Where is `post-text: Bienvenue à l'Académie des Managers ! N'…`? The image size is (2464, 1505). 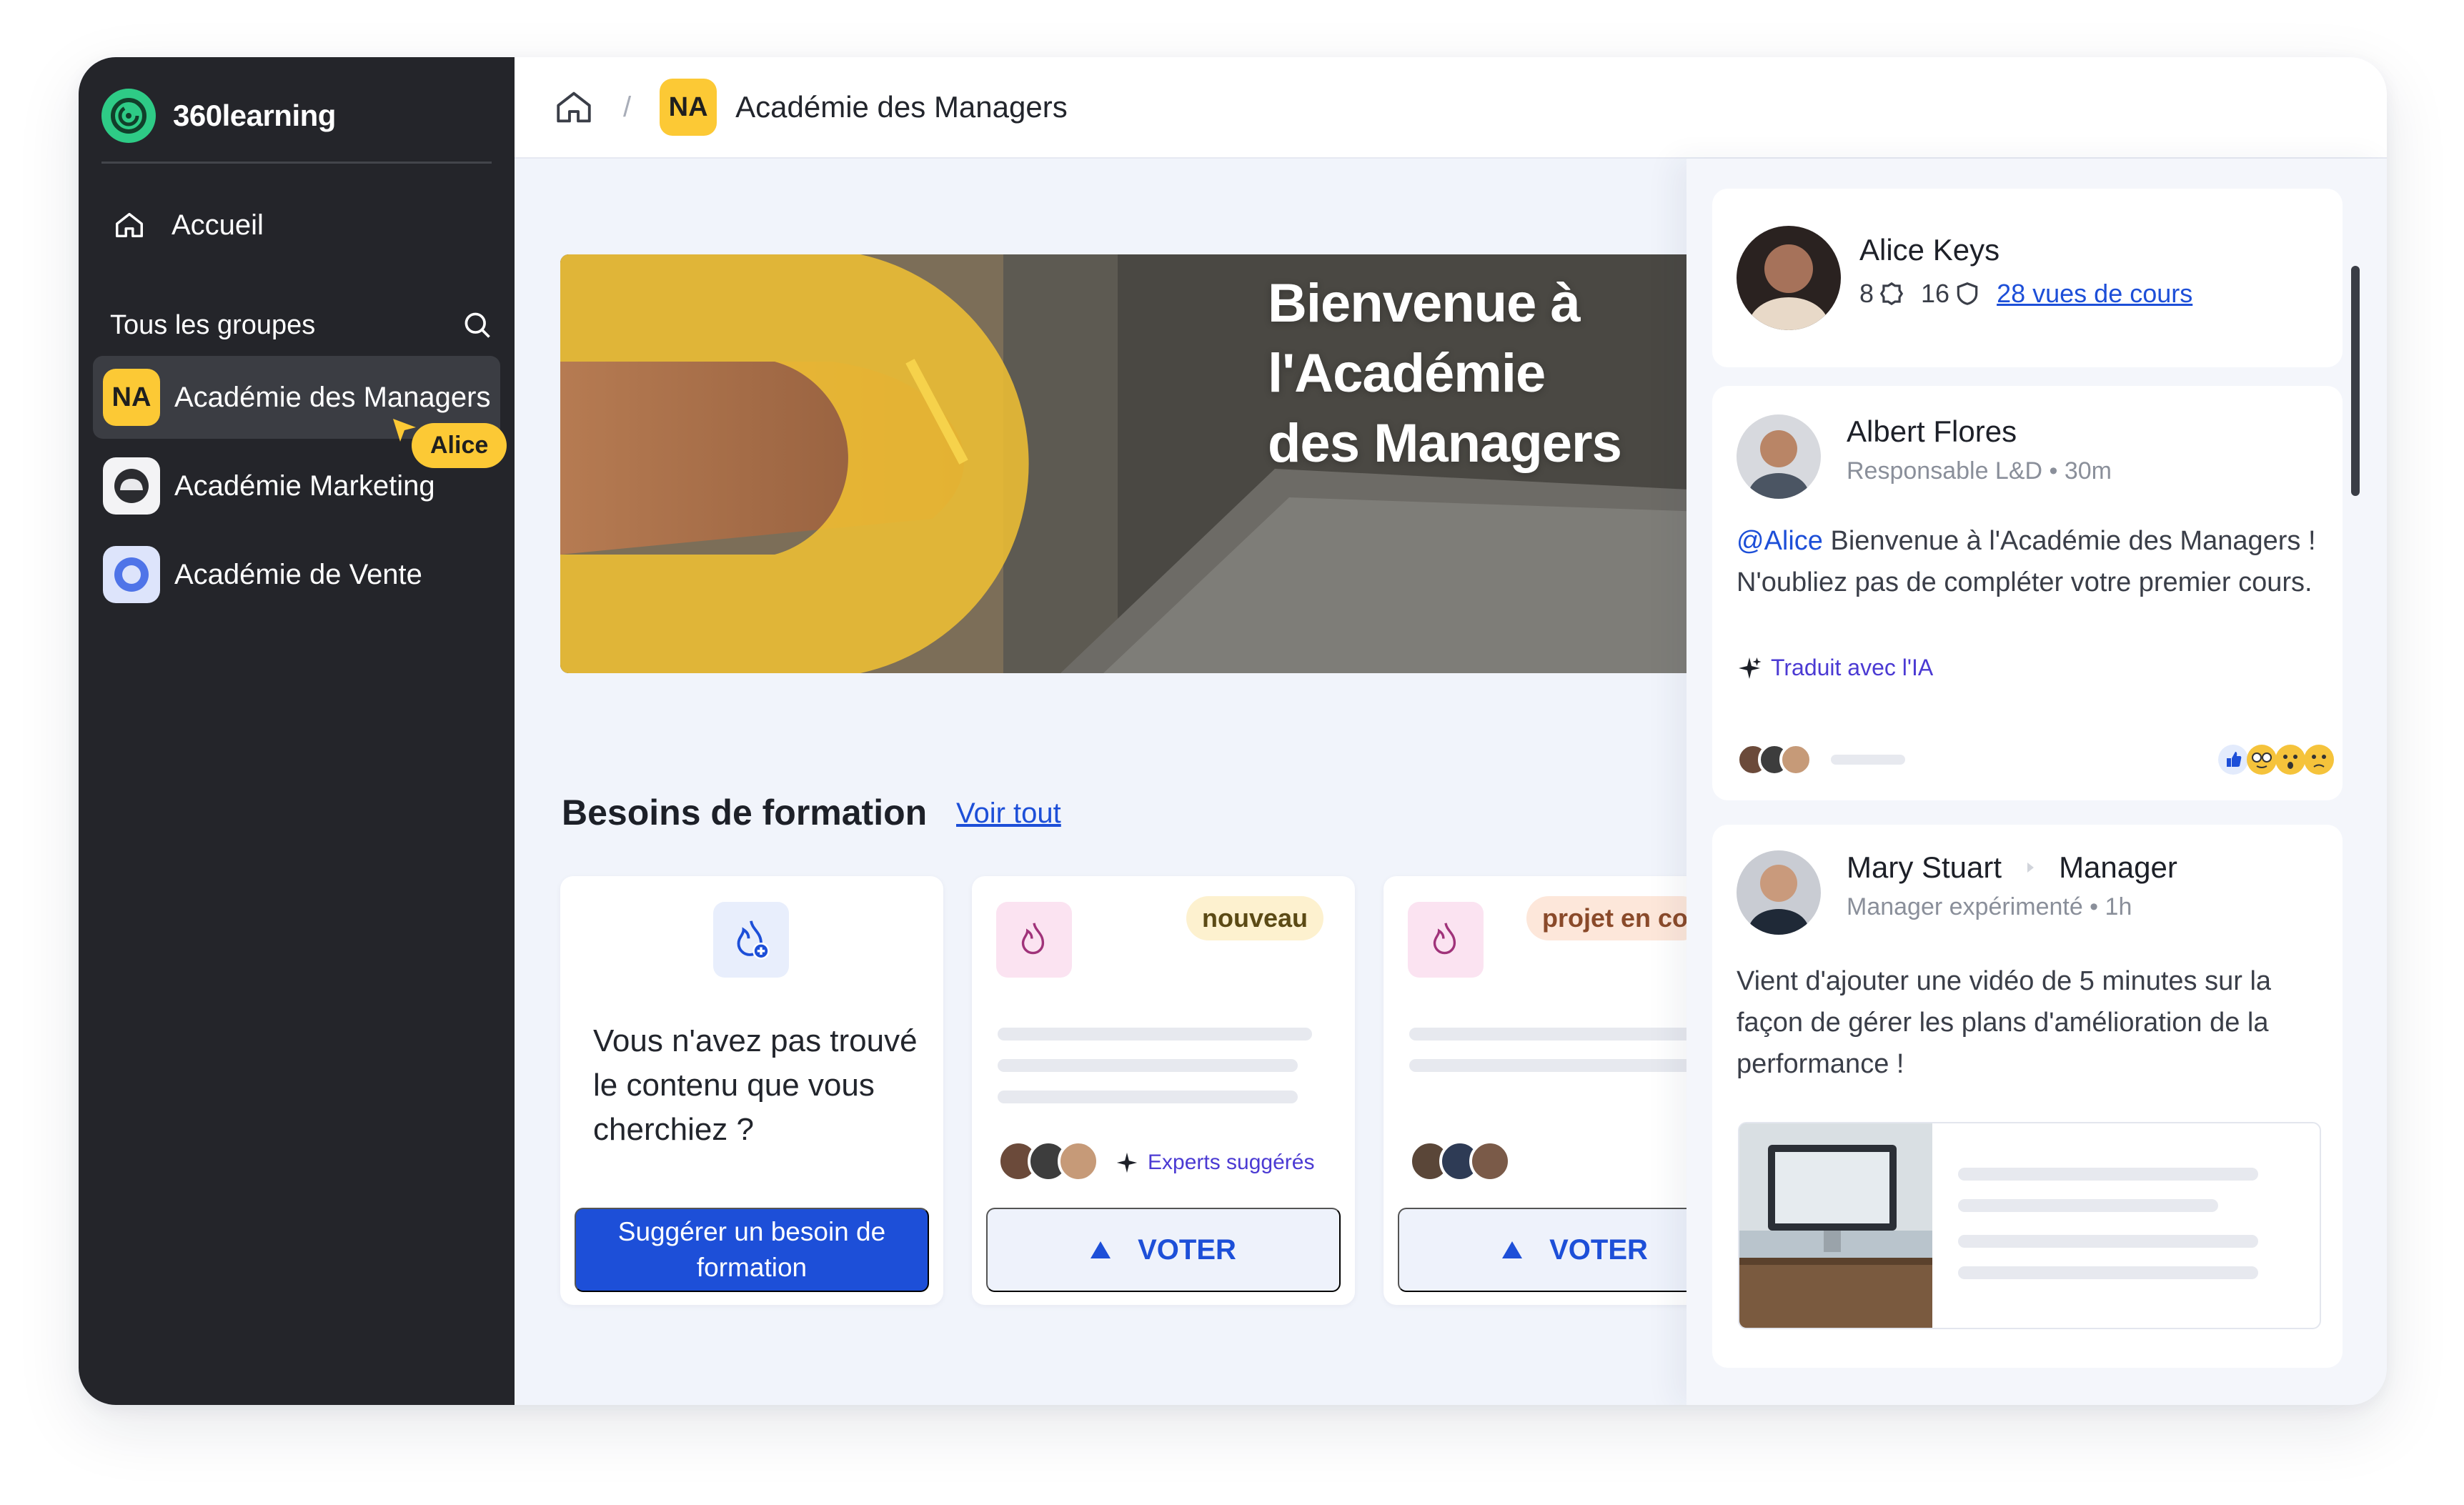 post-text: Bienvenue à l'Académie des Managers ! N'… is located at coordinates (2027, 561).